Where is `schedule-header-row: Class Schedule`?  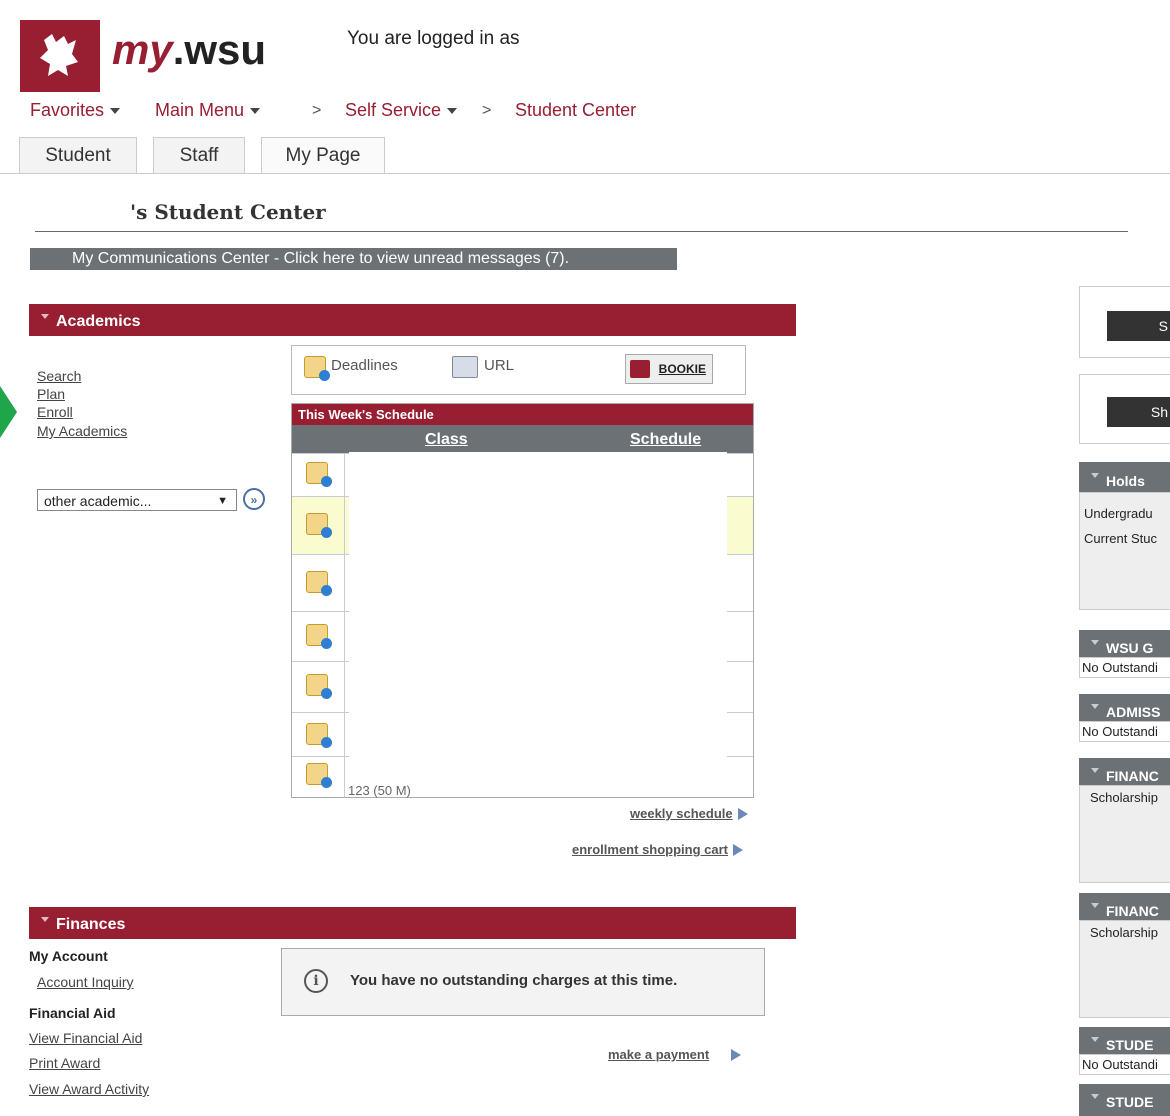
schedule-header-row: Class Schedule is located at coordinates (522, 439).